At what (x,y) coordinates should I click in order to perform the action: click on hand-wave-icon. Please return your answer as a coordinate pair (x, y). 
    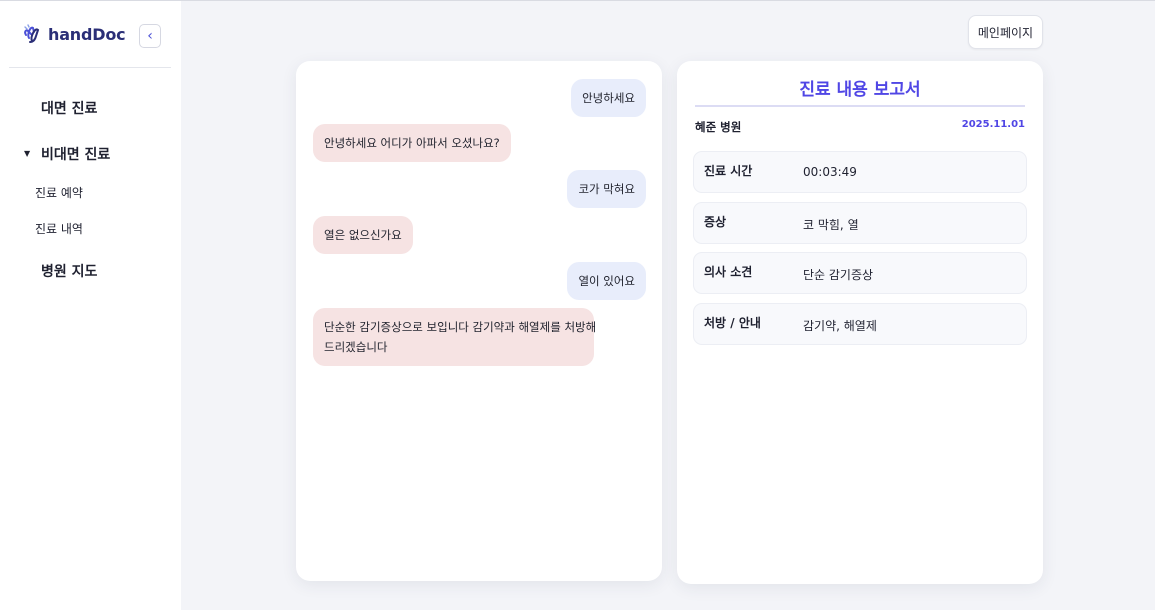
    Looking at the image, I should click on (32, 33).